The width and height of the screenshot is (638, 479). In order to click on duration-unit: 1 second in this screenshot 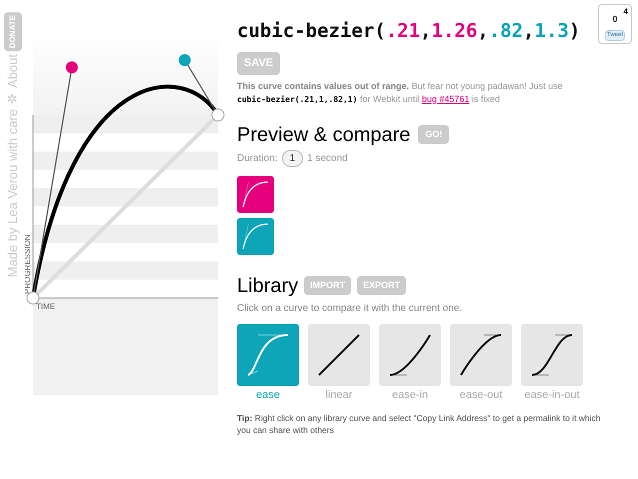, I will do `click(327, 159)`.